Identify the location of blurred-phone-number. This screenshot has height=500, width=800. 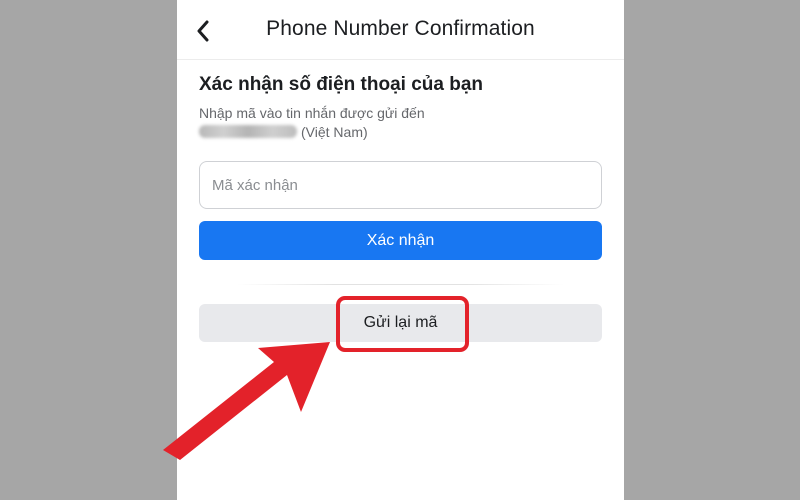
(248, 131).